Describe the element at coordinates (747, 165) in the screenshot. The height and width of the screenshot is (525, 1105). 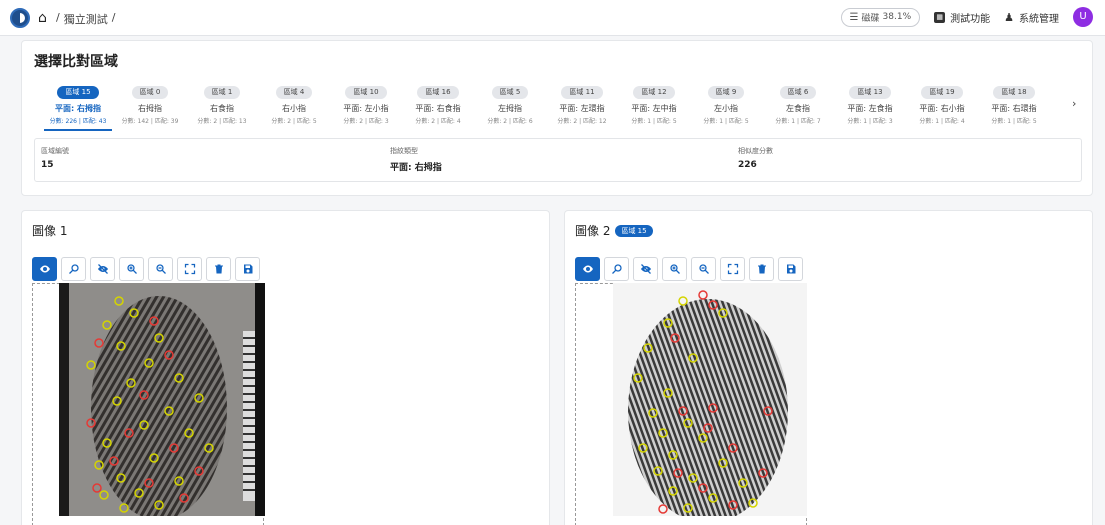
I see `similarity-score-value: 226` at that location.